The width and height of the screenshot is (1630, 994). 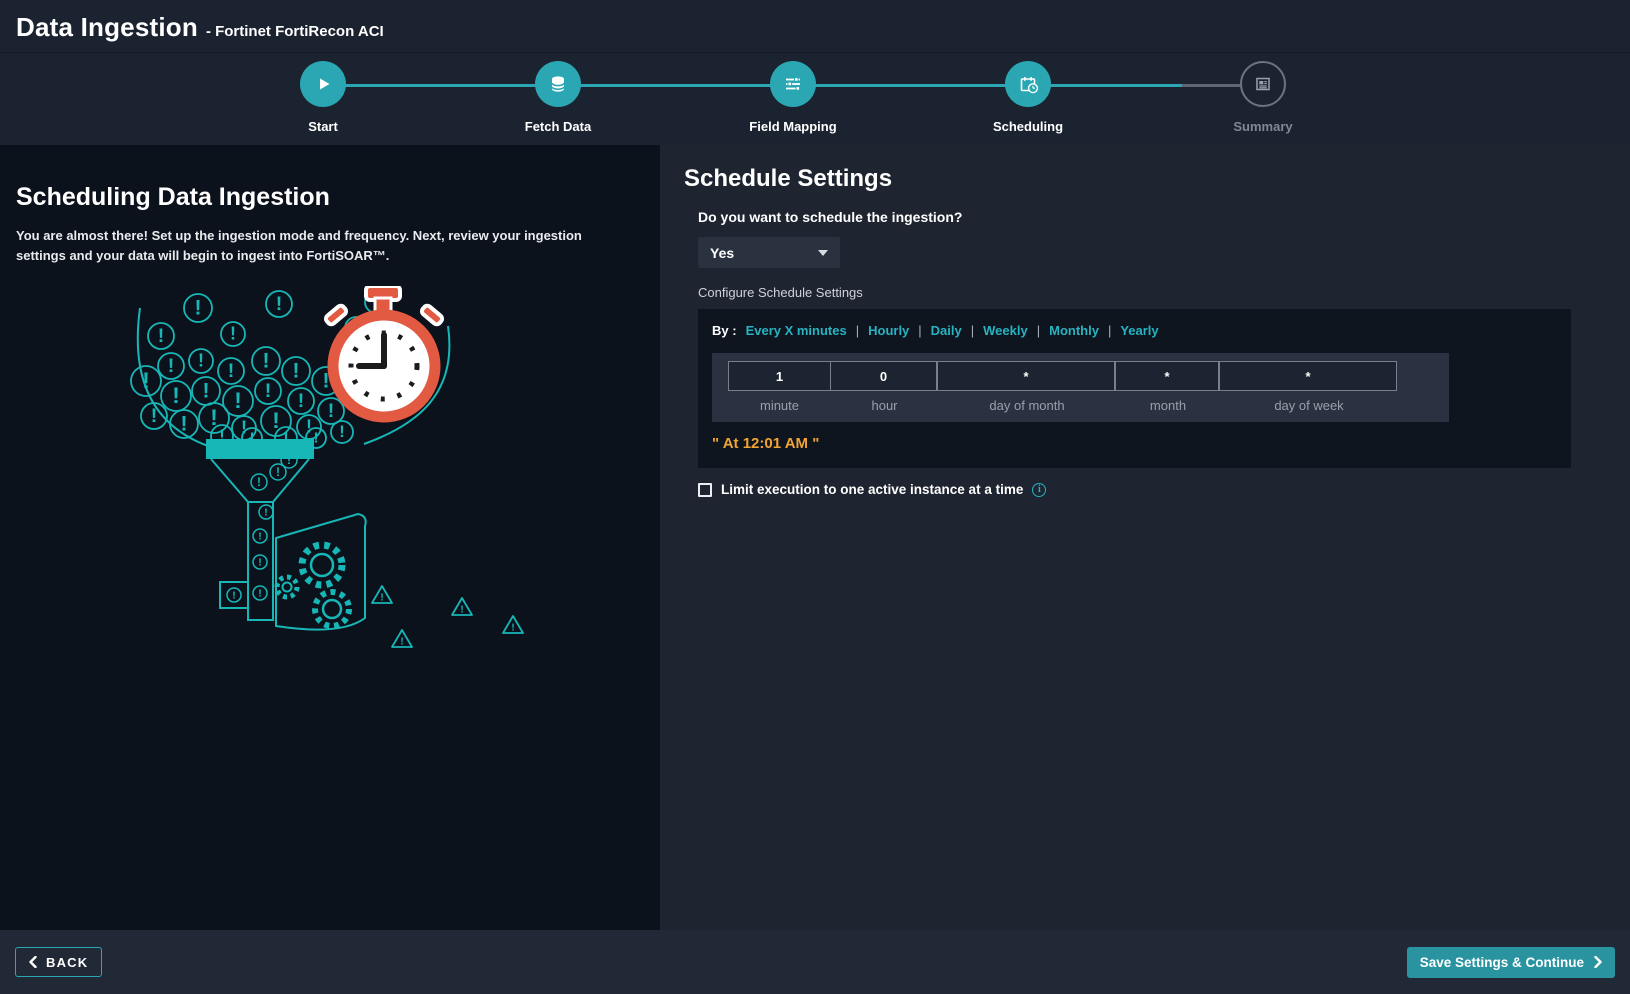 What do you see at coordinates (323, 84) in the screenshot?
I see `play-icon` at bounding box center [323, 84].